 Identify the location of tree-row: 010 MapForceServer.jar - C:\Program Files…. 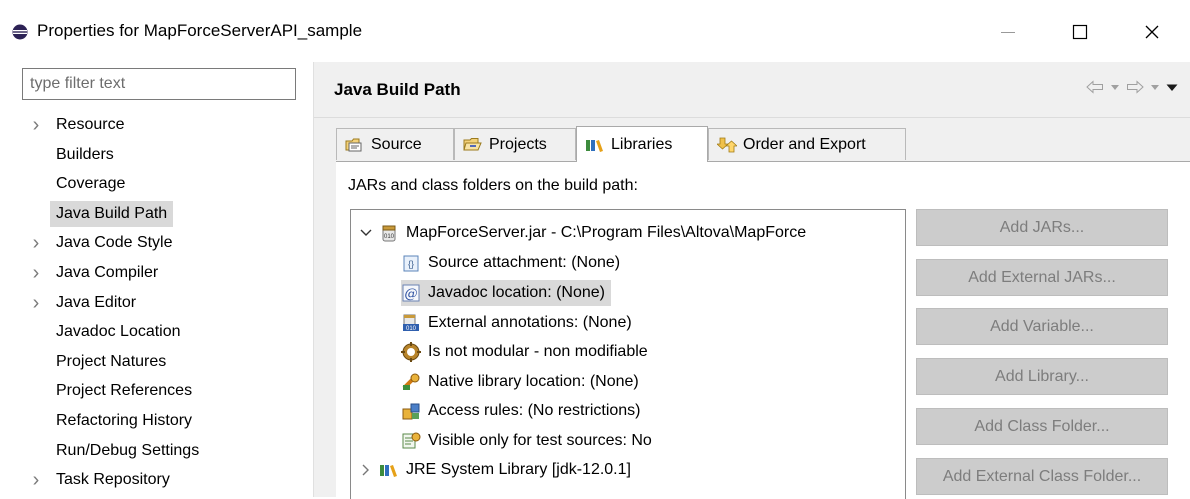
(592, 233).